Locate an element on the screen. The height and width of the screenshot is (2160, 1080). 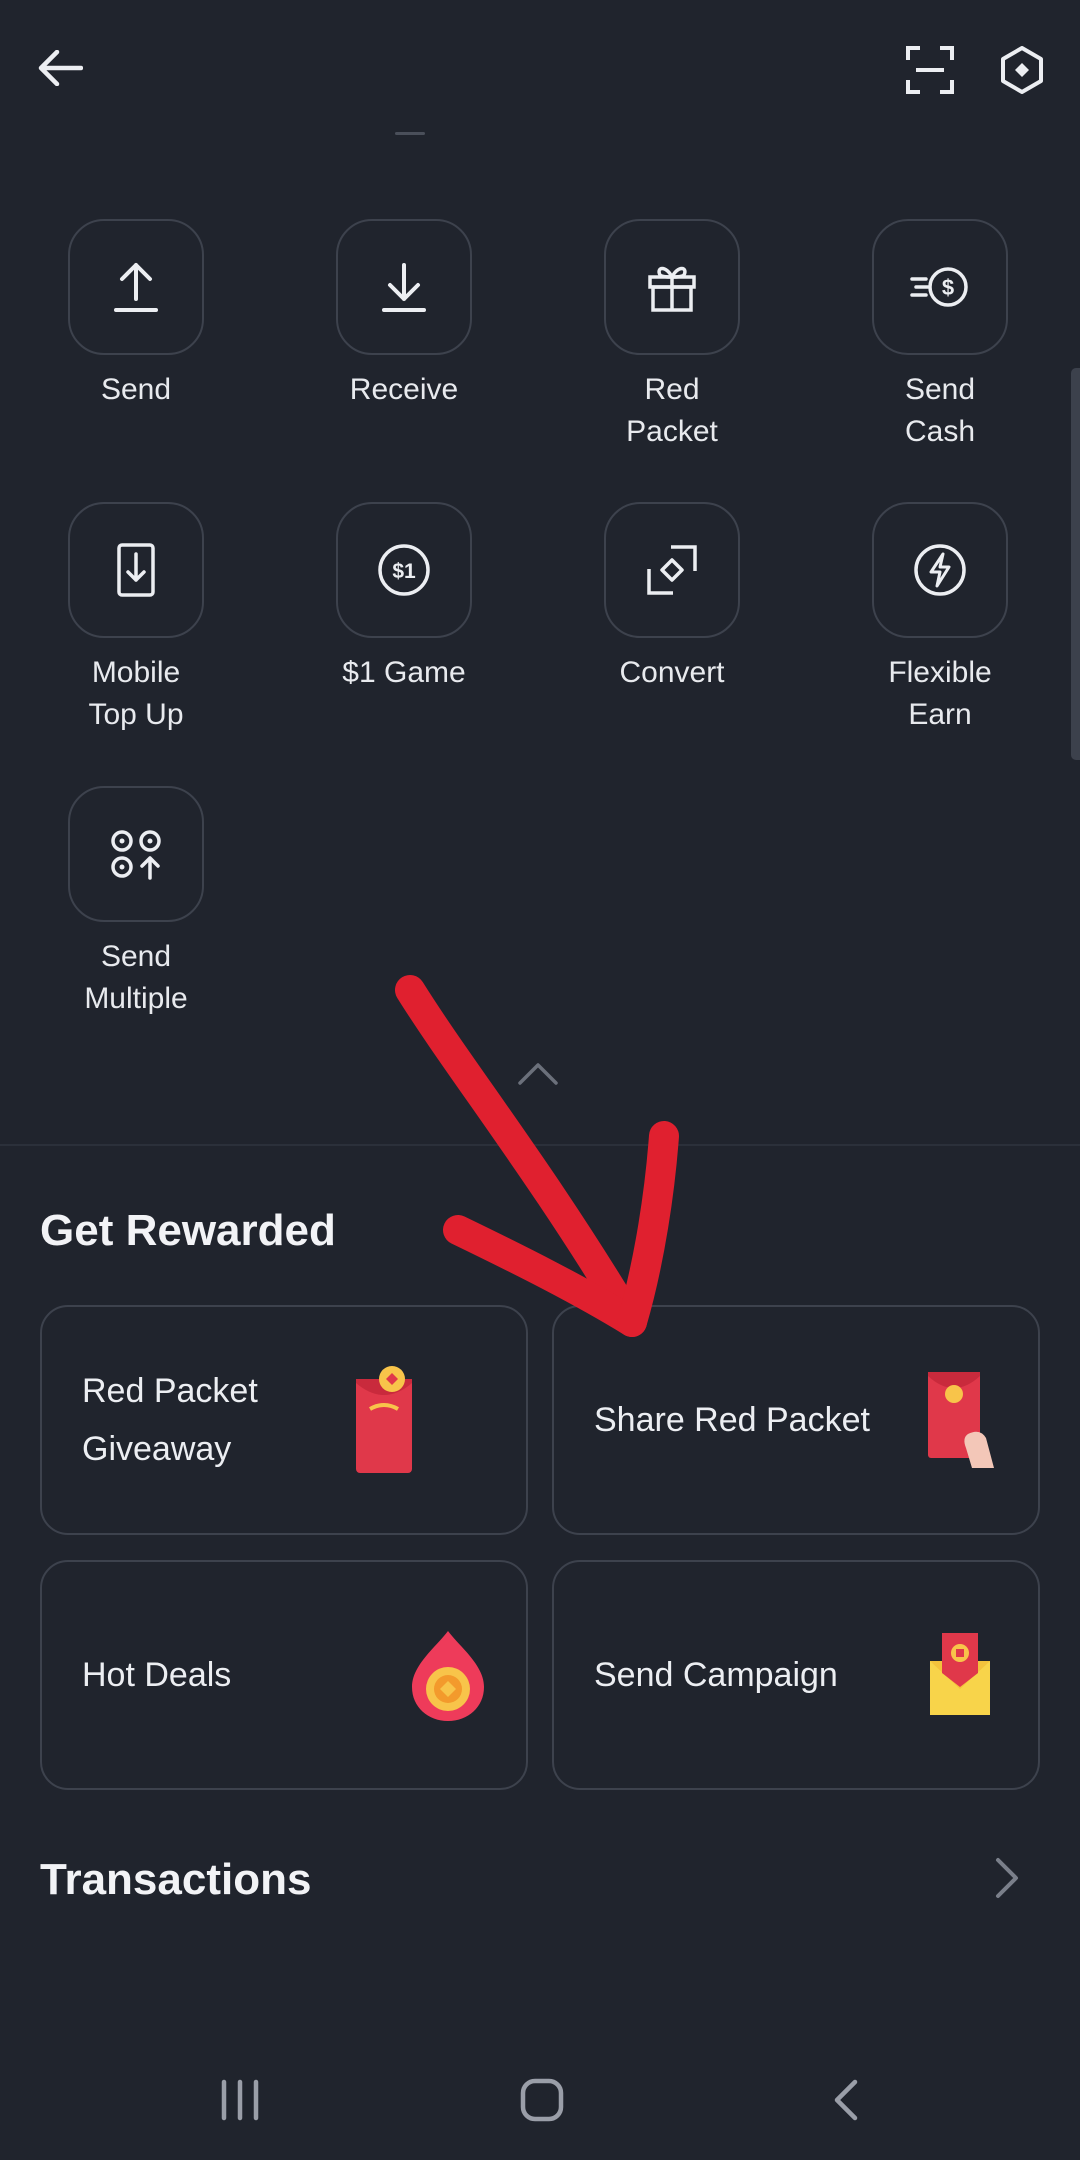
dollar-coin-icon: $1 is located at coordinates (404, 570).